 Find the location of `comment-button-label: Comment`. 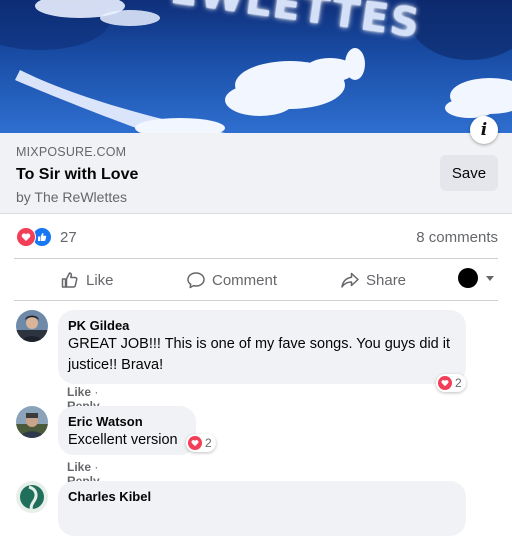

comment-button-label: Comment is located at coordinates (245, 280).